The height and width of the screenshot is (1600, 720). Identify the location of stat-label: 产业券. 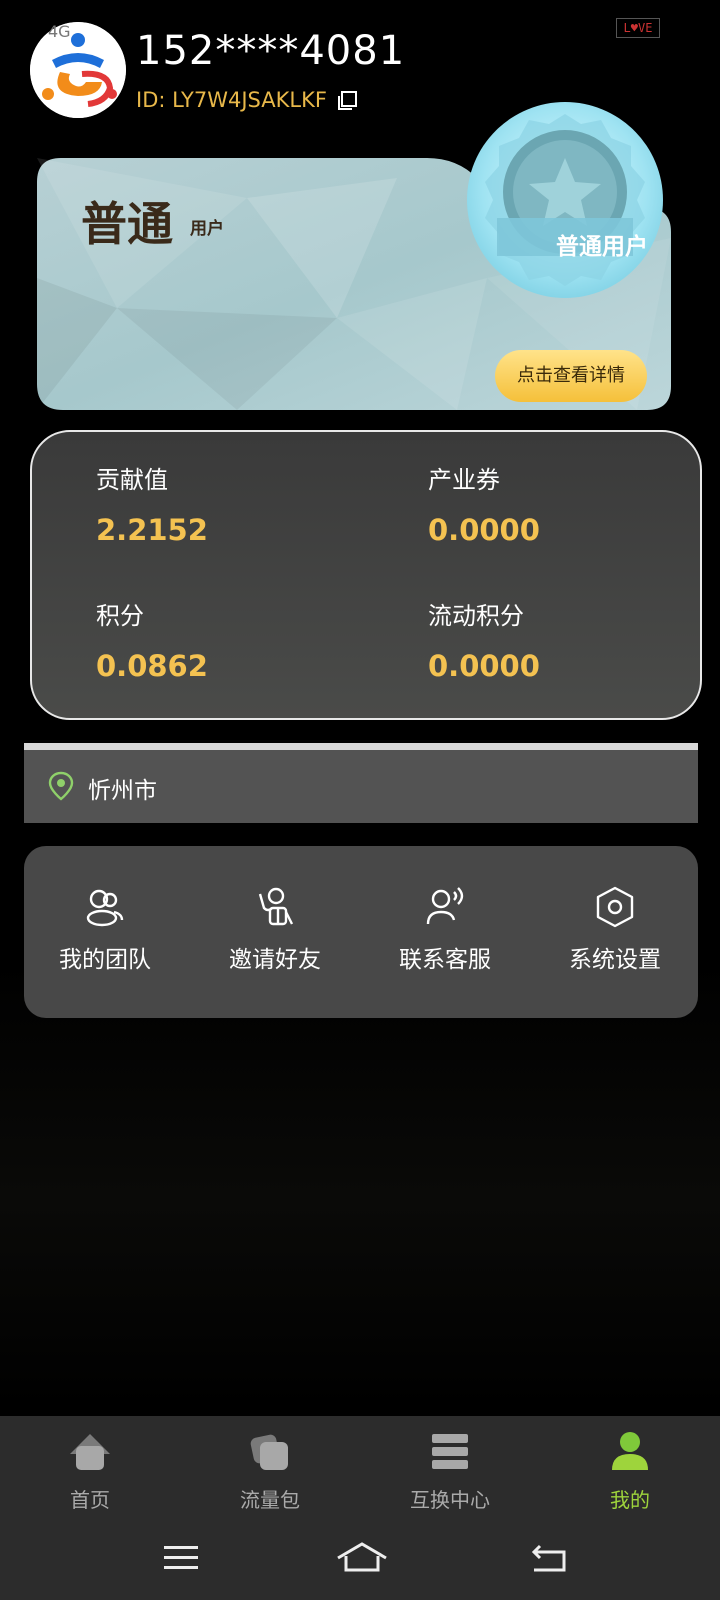
(464, 480).